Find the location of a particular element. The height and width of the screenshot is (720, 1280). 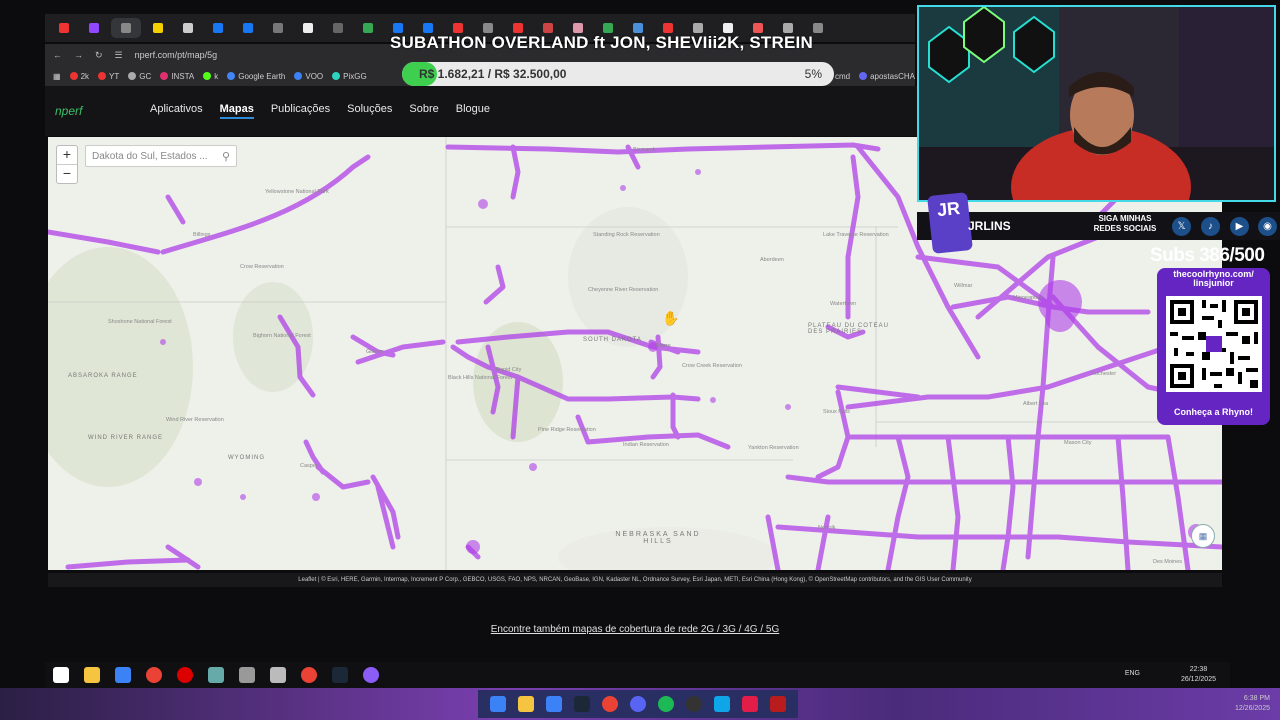

qr-code-graphic is located at coordinates (1214, 344).